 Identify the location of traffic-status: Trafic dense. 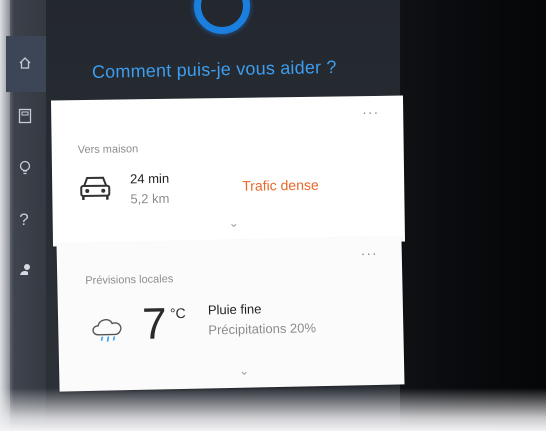
(280, 185).